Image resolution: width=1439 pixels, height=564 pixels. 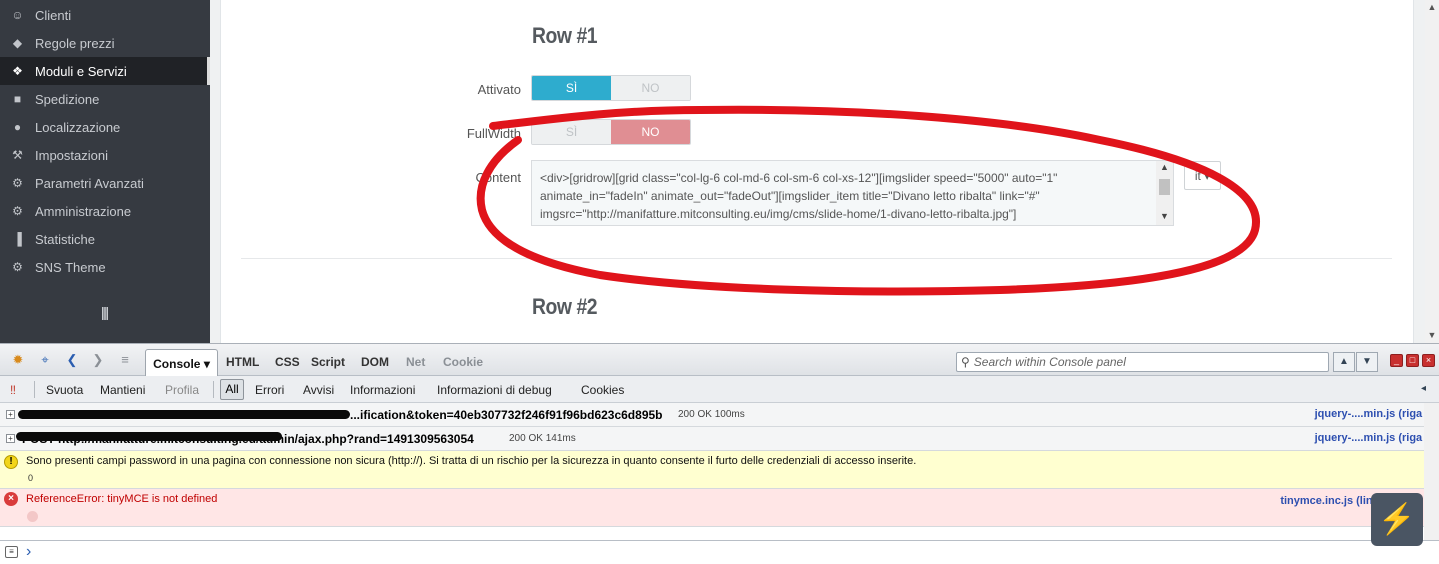 What do you see at coordinates (463, 362) in the screenshot?
I see `tab-cookie: Cookie` at bounding box center [463, 362].